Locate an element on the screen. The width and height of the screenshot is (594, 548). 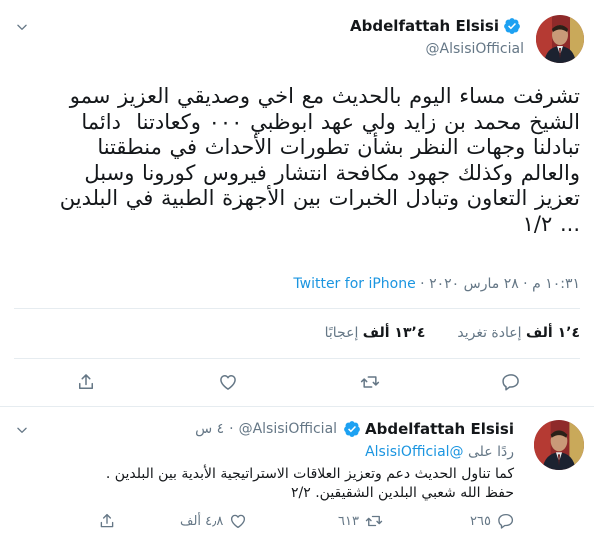
reply-text-line: حفظ الله شعبي البلدين الشقيقين. ٢/٢ is located at coordinates (402, 493).